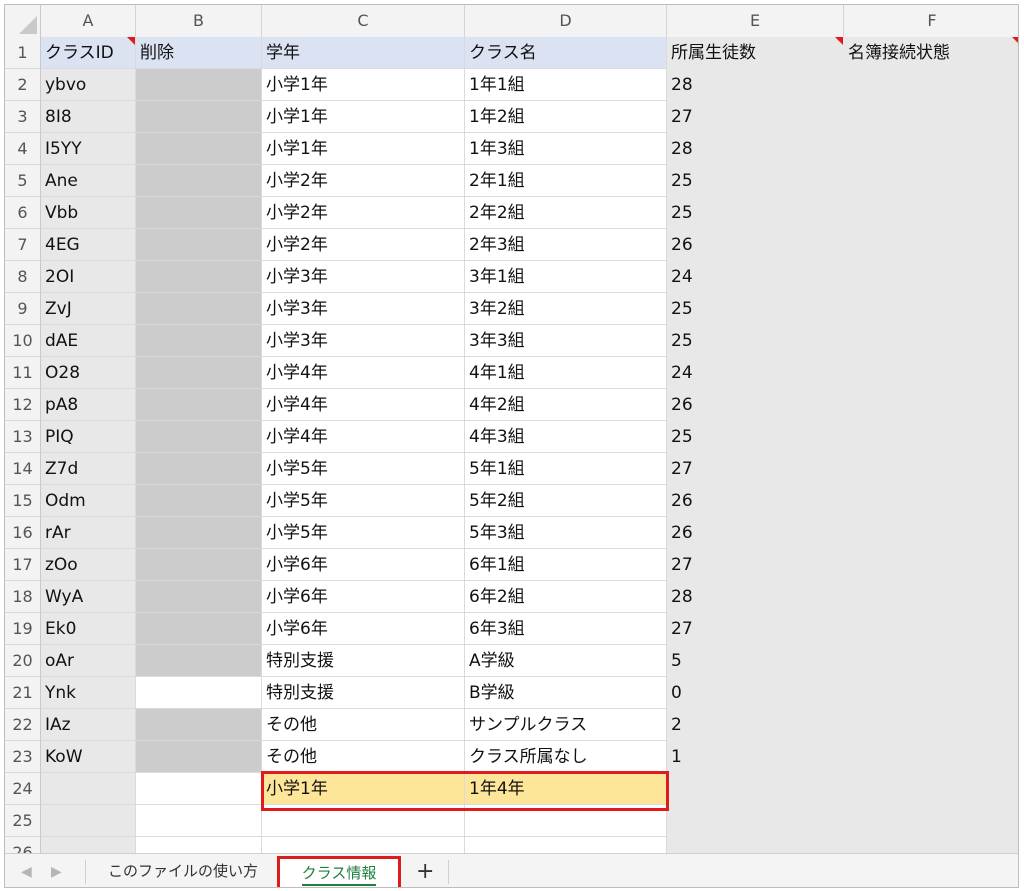  I want to click on cell-class-id: Z7d, so click(88, 469).